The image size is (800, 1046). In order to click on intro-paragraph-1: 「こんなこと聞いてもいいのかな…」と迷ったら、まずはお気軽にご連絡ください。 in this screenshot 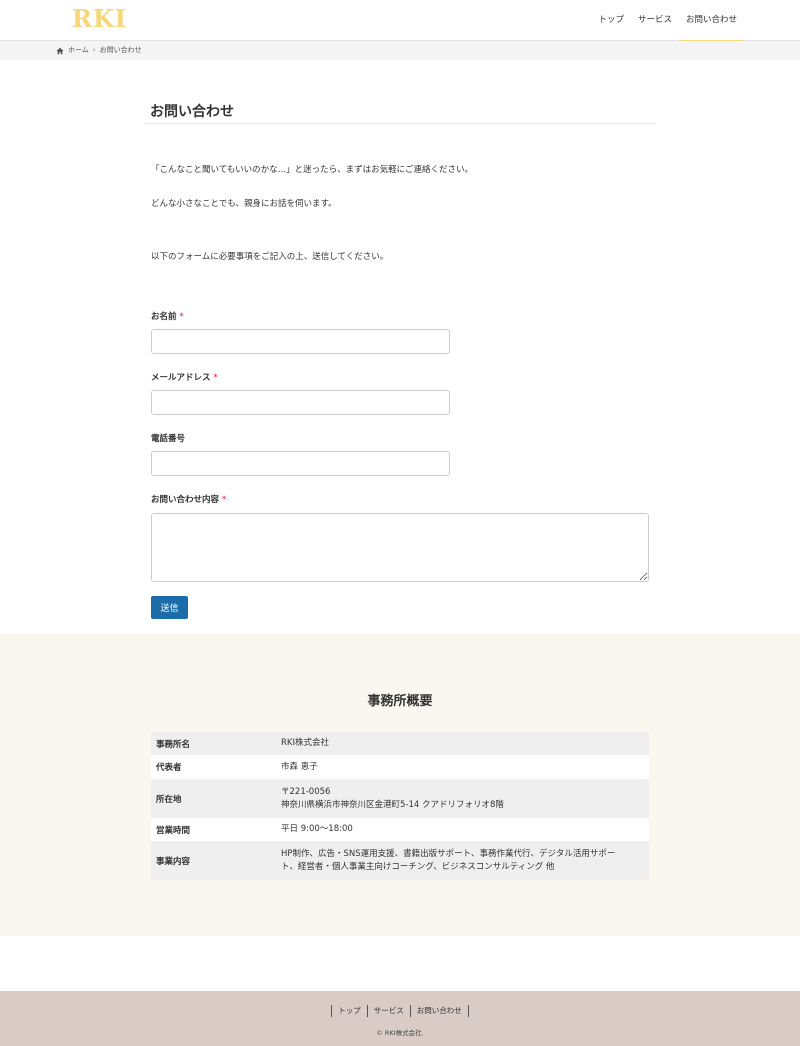, I will do `click(312, 170)`.